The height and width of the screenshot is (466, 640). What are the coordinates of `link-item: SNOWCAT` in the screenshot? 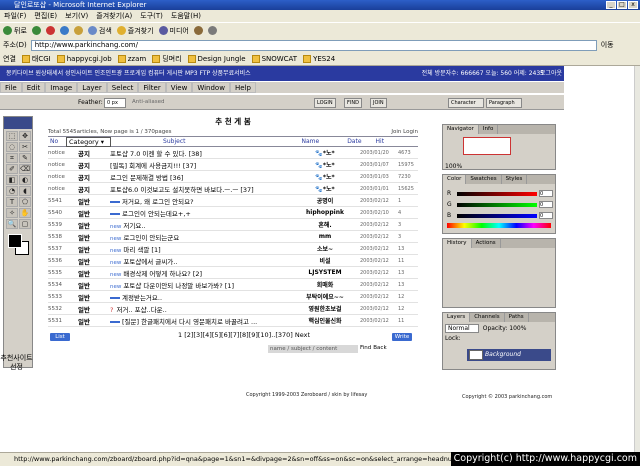 It's located at (274, 58).